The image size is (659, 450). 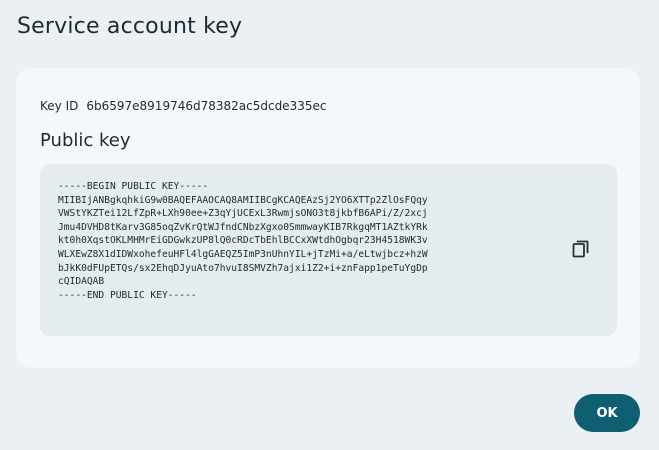 I want to click on public-key-heading: Public key, so click(x=85, y=140).